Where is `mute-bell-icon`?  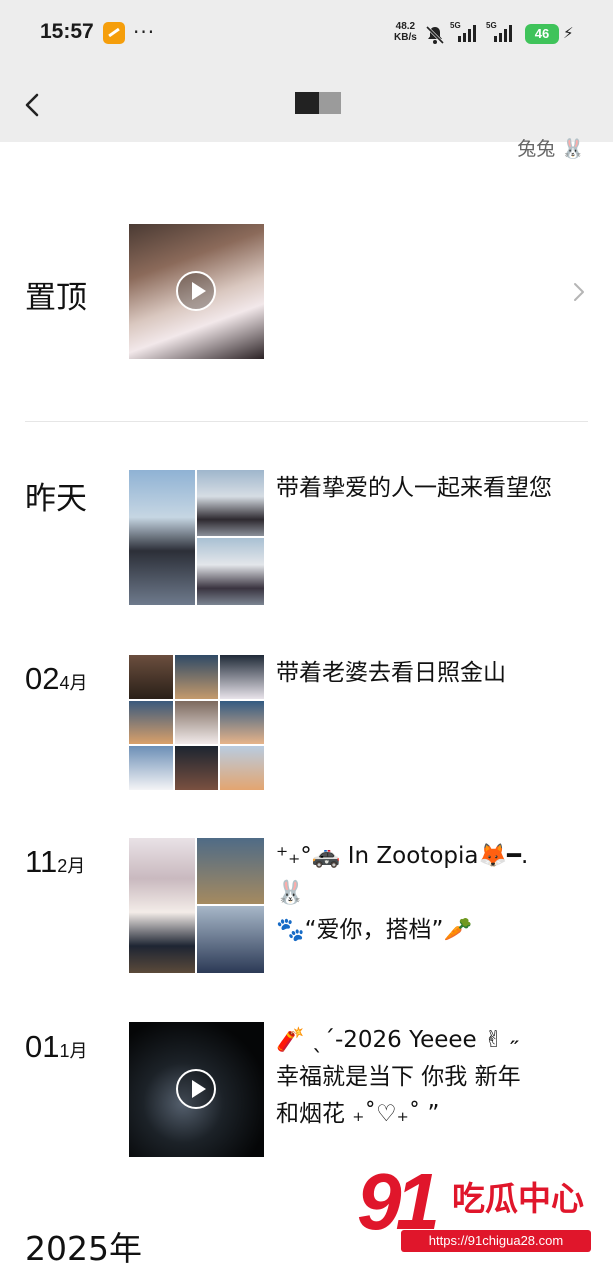
mute-bell-icon is located at coordinates (435, 35).